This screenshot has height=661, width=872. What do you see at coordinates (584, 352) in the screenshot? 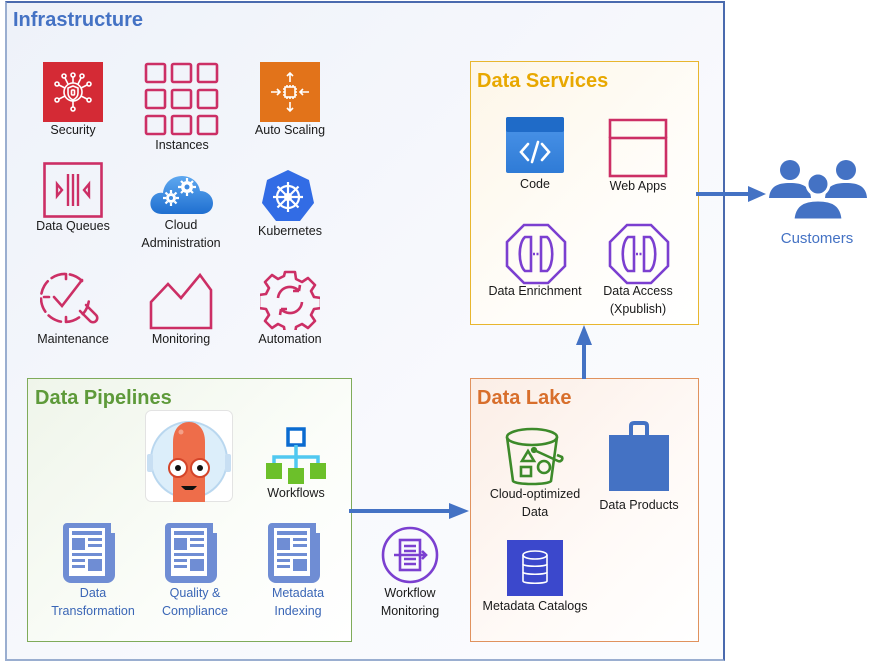
I see `arrow-to-data-services` at bounding box center [584, 352].